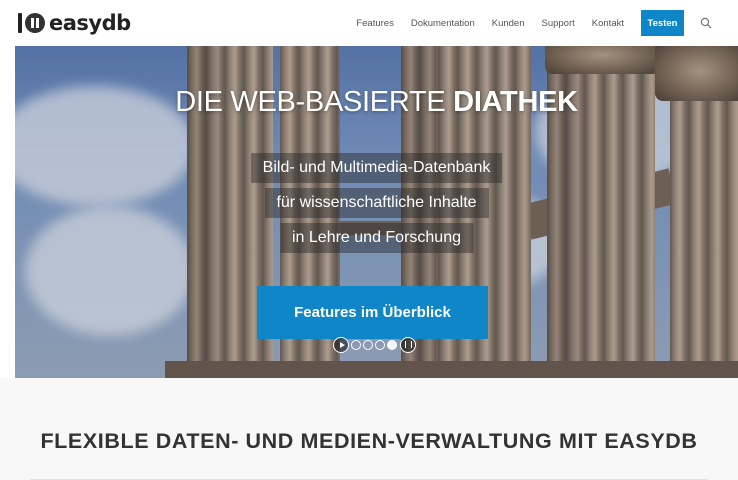 The image size is (738, 480). What do you see at coordinates (558, 23) in the screenshot?
I see `nav-item-support: Support` at bounding box center [558, 23].